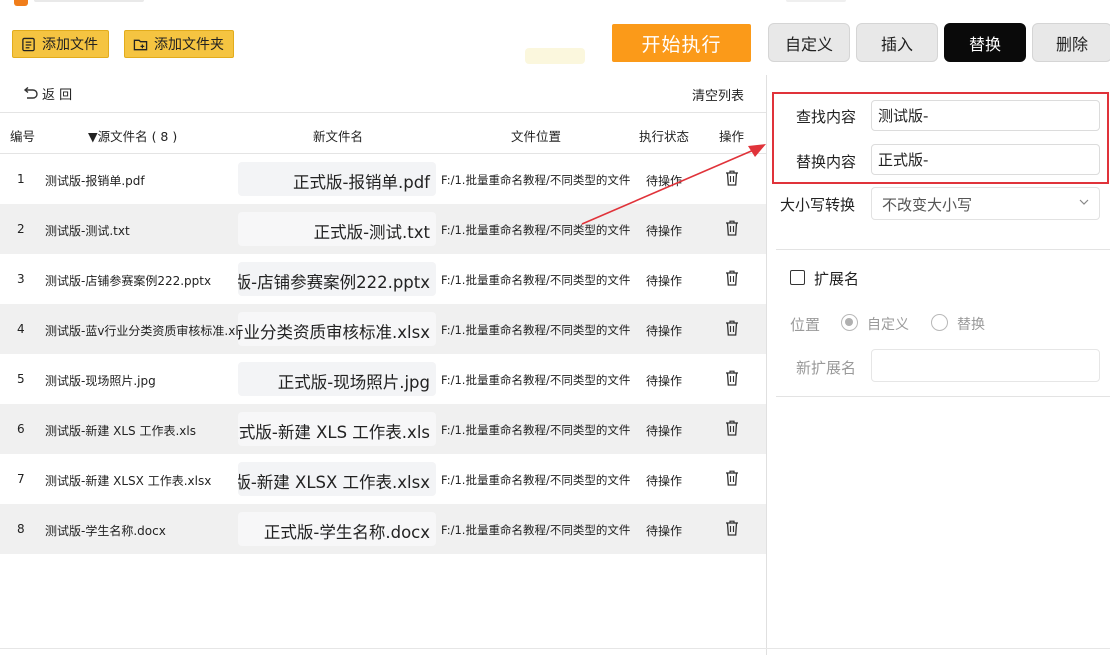  What do you see at coordinates (371, 232) in the screenshot?
I see `new-filename: 正式版-测试.txt` at bounding box center [371, 232].